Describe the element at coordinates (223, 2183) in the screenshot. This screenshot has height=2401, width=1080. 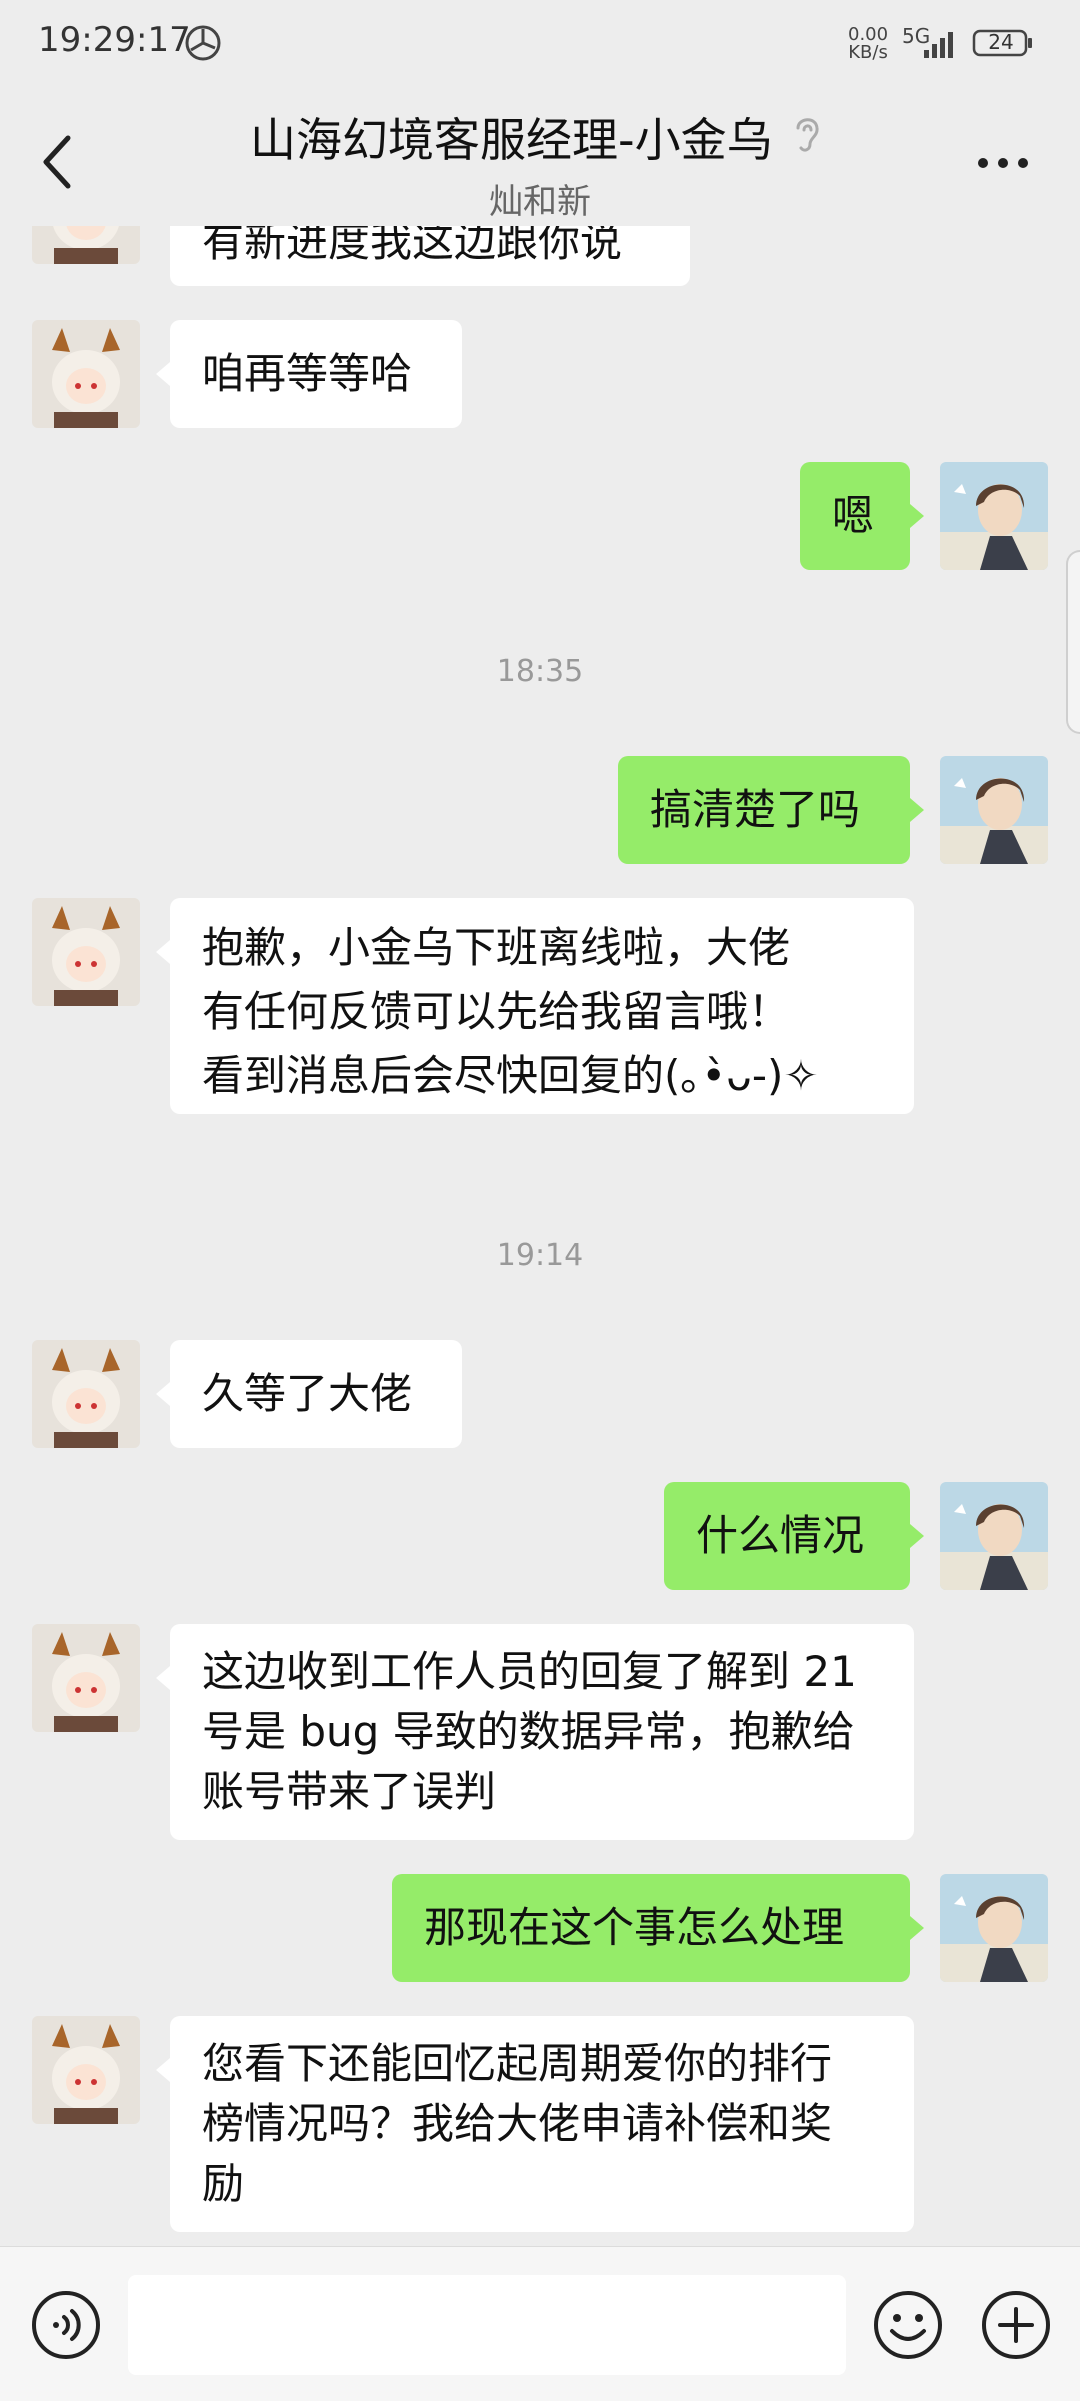
I see `message-line: 励` at that location.